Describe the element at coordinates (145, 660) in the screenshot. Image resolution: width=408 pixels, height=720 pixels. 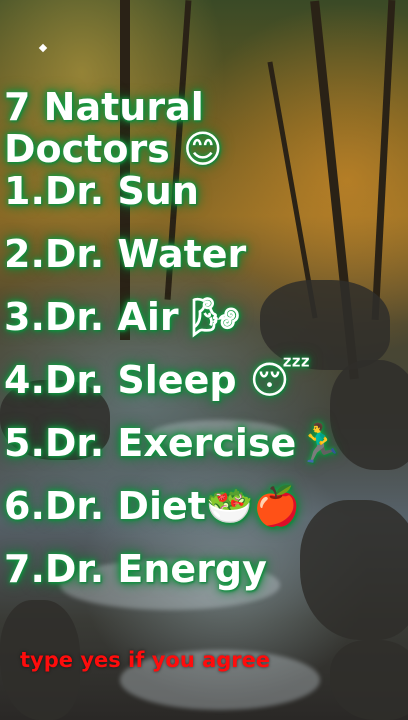
I see `call-to-action-text: type yes if you agree` at that location.